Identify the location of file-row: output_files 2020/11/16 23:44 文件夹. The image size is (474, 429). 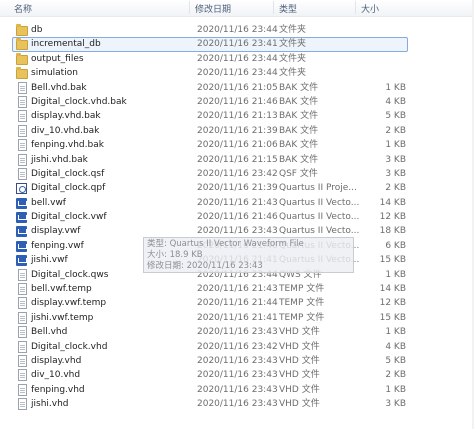
(237, 59).